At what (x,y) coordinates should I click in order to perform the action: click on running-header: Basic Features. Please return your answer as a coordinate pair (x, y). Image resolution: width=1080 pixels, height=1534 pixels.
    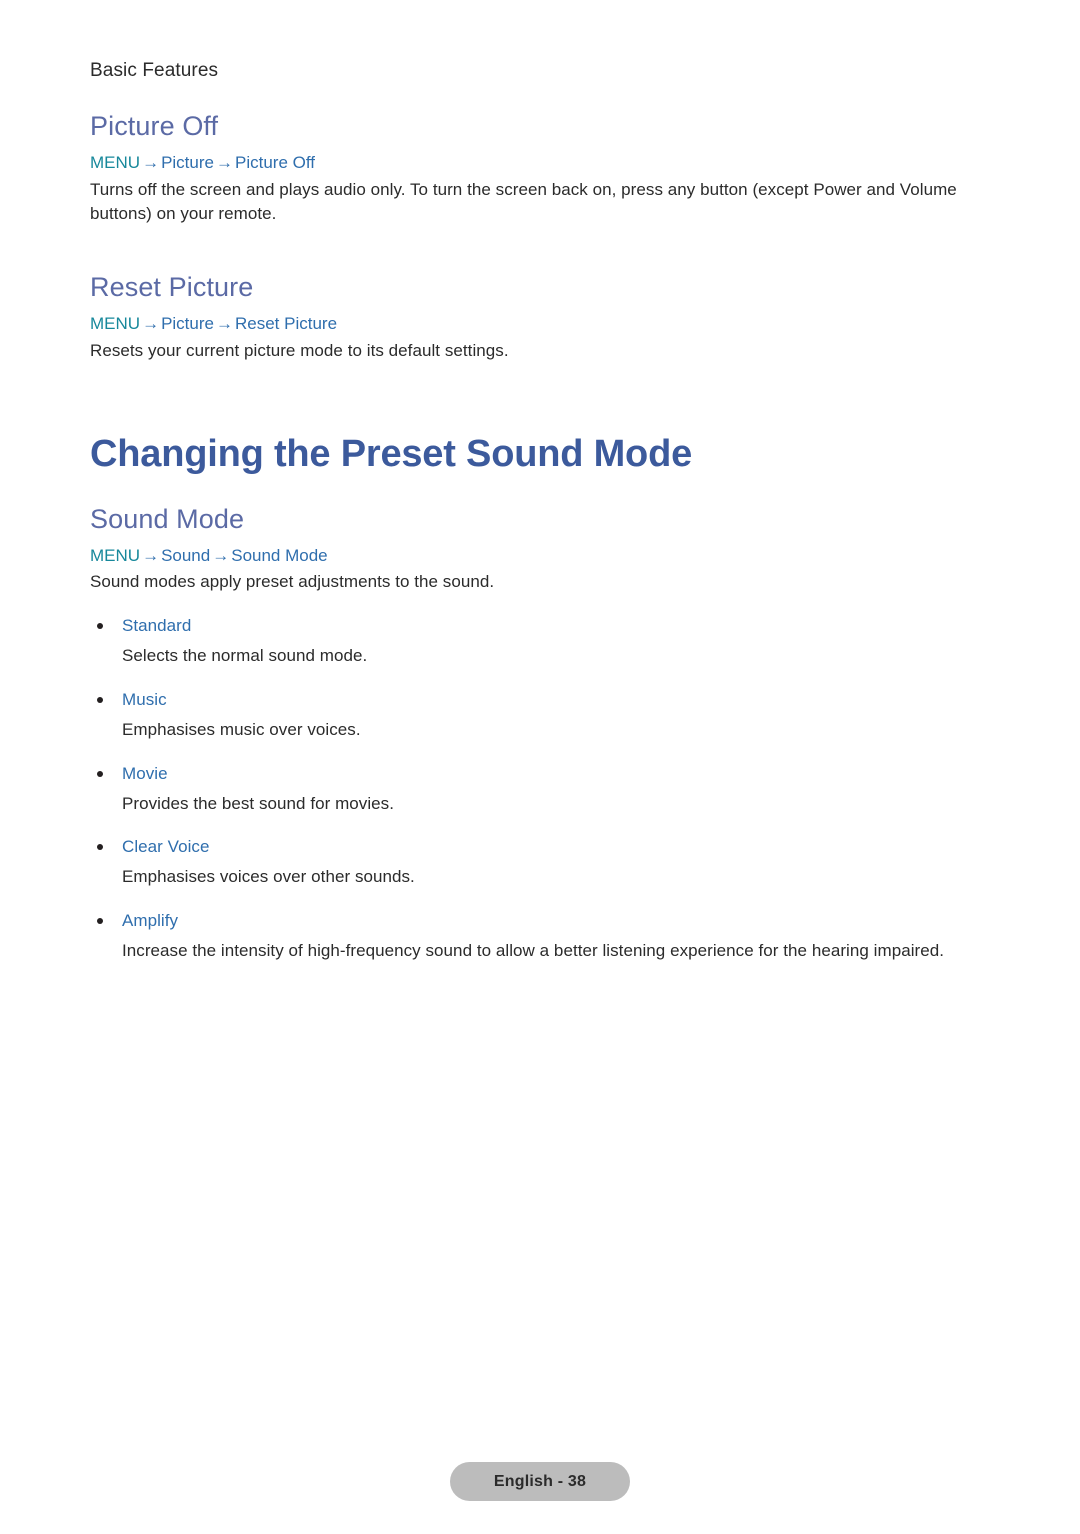
    Looking at the image, I should click on (154, 70).